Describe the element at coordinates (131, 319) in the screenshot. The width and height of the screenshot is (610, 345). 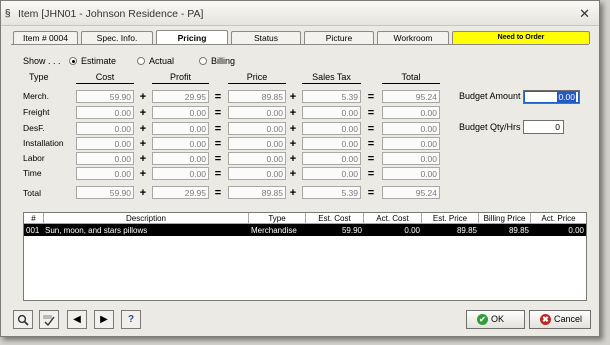
I see `help-button: ?` at that location.